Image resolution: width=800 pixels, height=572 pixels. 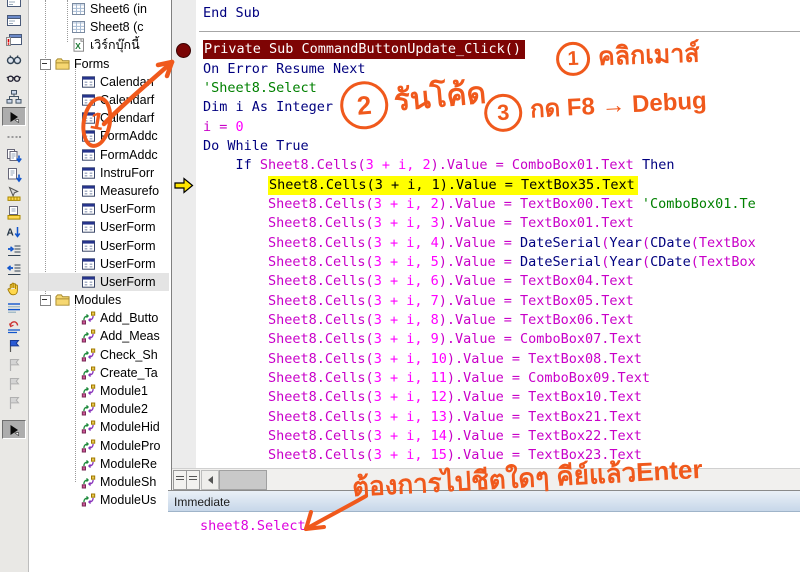 What do you see at coordinates (14, 364) in the screenshot?
I see `bookmark-next-icon` at bounding box center [14, 364].